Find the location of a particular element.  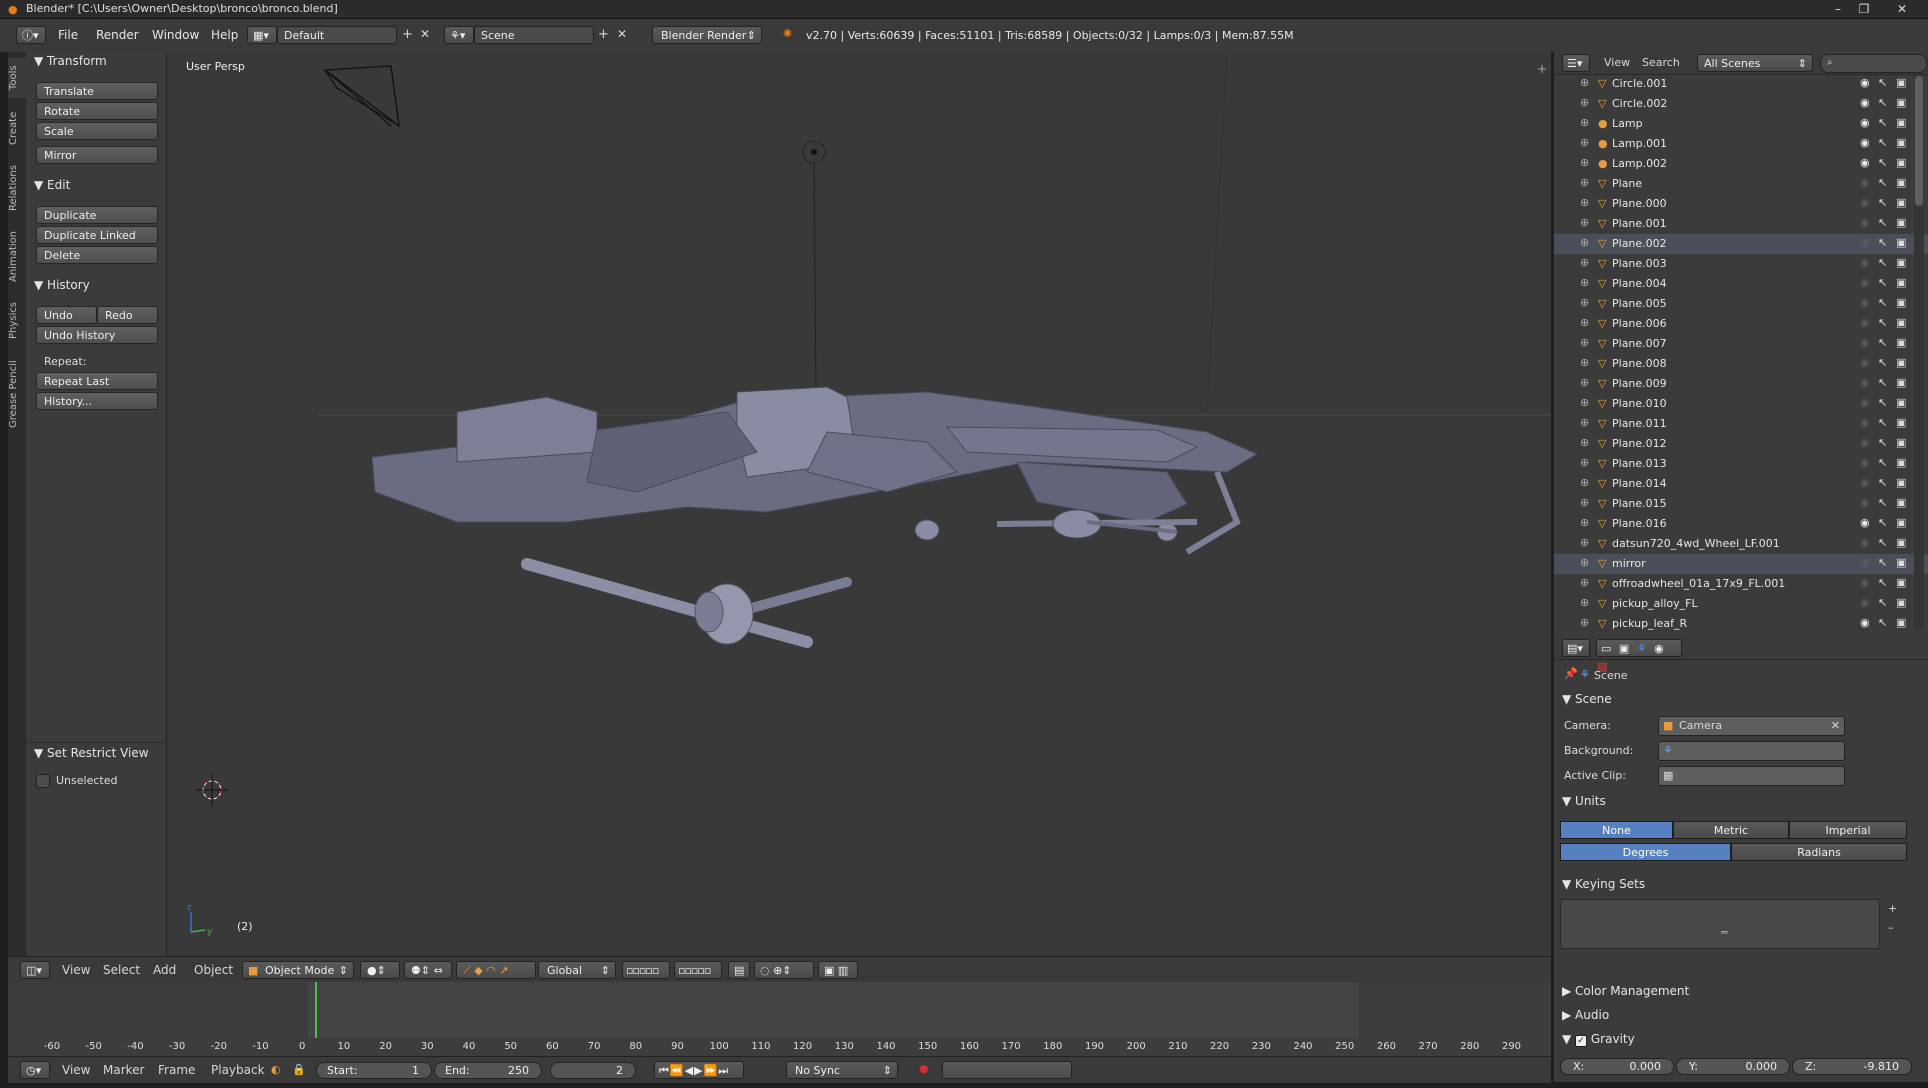

outliner-row: ⊕ ● Lamp.002 ◉ ↖ ▣ is located at coordinates (1741, 164).